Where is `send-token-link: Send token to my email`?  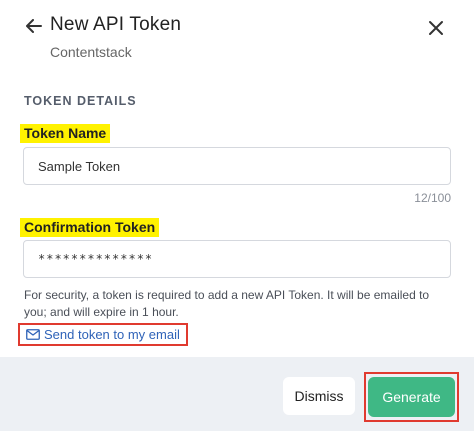
send-token-link: Send token to my email is located at coordinates (103, 334).